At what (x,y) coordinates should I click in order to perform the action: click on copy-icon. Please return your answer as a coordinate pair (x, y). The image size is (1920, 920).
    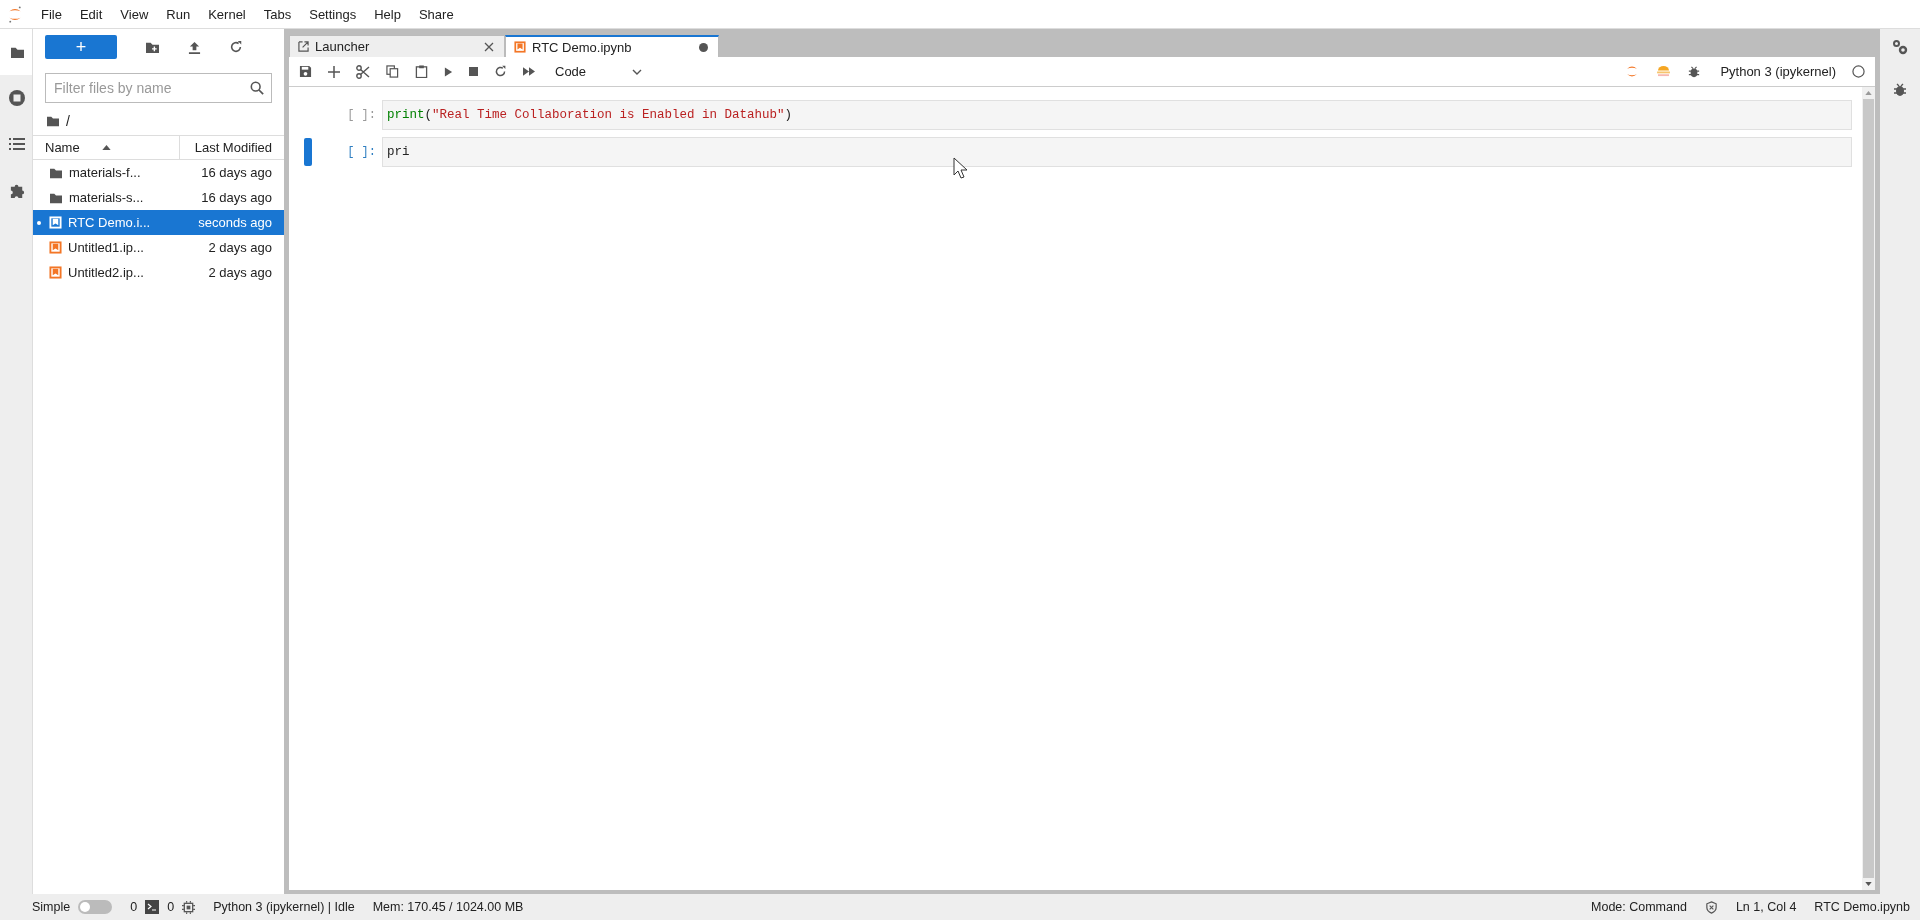
    Looking at the image, I should click on (392, 71).